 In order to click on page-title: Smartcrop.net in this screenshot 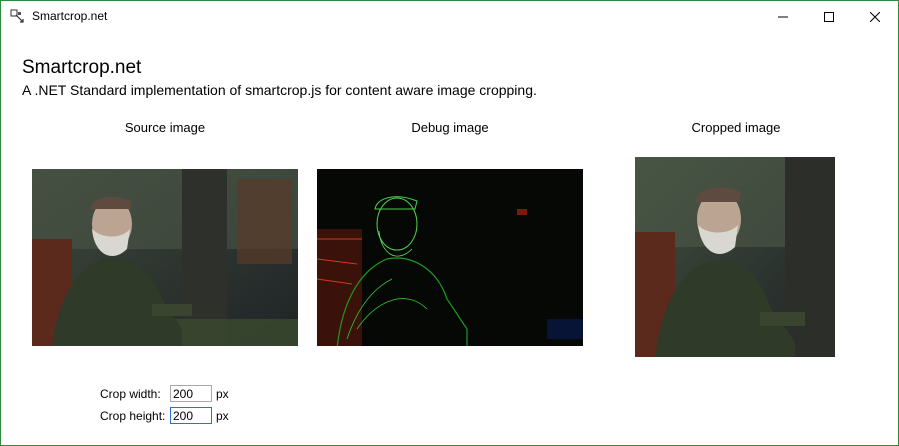, I will do `click(82, 67)`.